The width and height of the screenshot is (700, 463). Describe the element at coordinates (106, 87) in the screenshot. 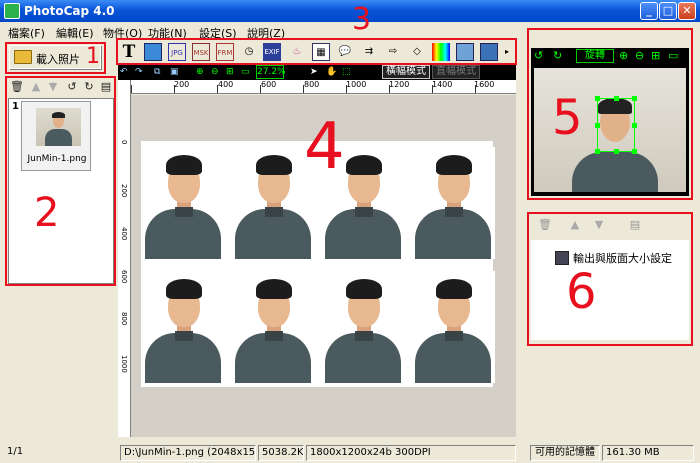

I see `document-icon: ▤` at that location.